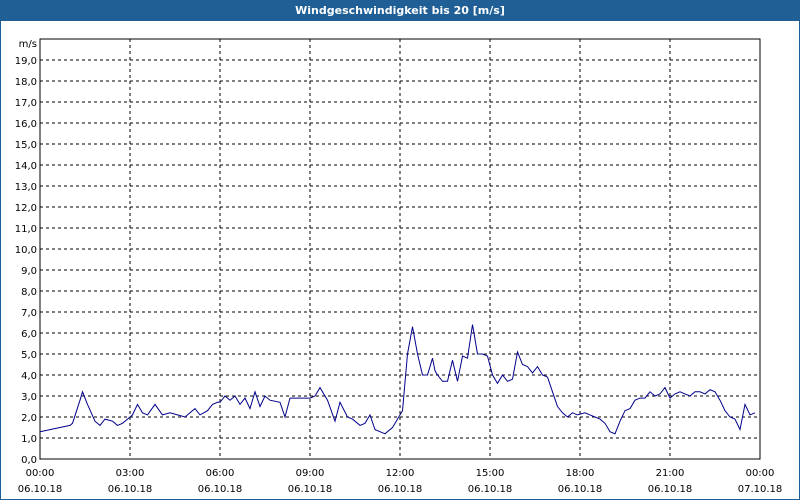 This screenshot has width=800, height=500. I want to click on y-tick-label: 1,0, so click(29, 439).